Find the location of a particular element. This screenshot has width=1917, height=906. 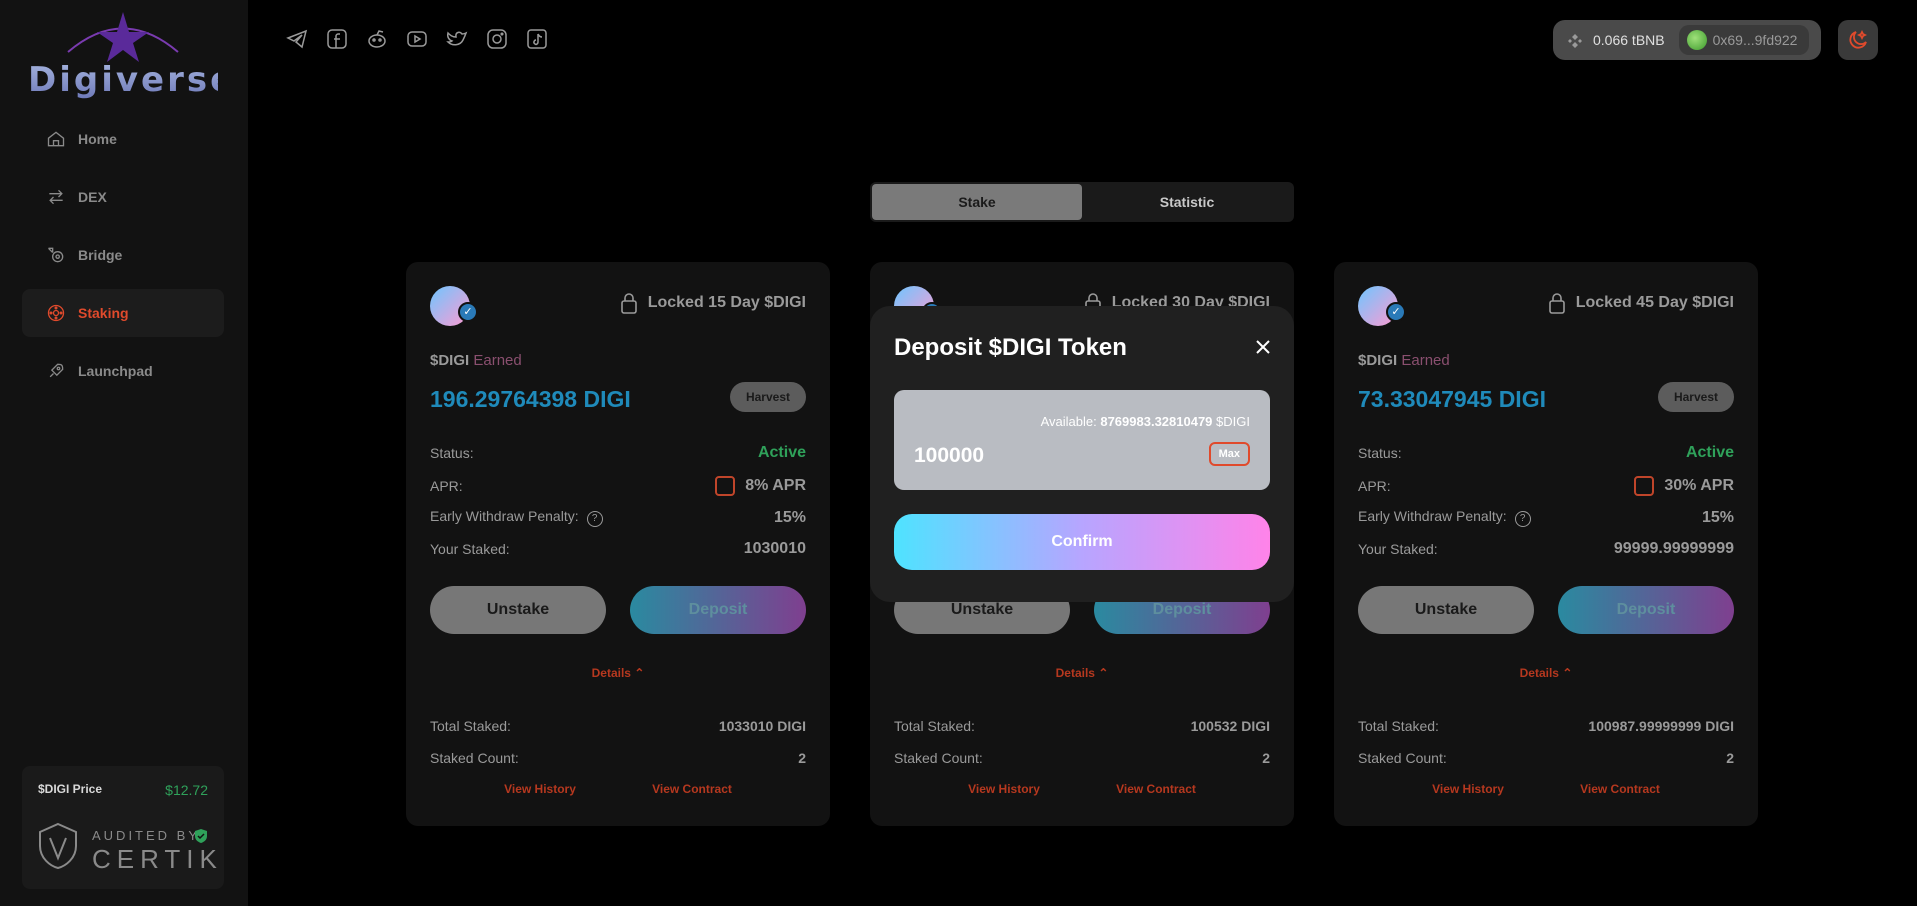

certik-text: CERTIK is located at coordinates (157, 859).